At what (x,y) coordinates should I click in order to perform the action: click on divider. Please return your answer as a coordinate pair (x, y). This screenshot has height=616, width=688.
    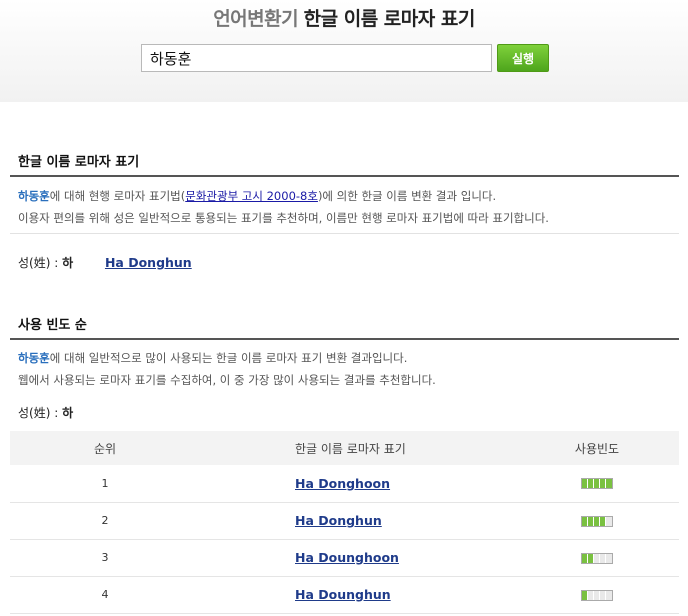
    Looking at the image, I should click on (344, 233).